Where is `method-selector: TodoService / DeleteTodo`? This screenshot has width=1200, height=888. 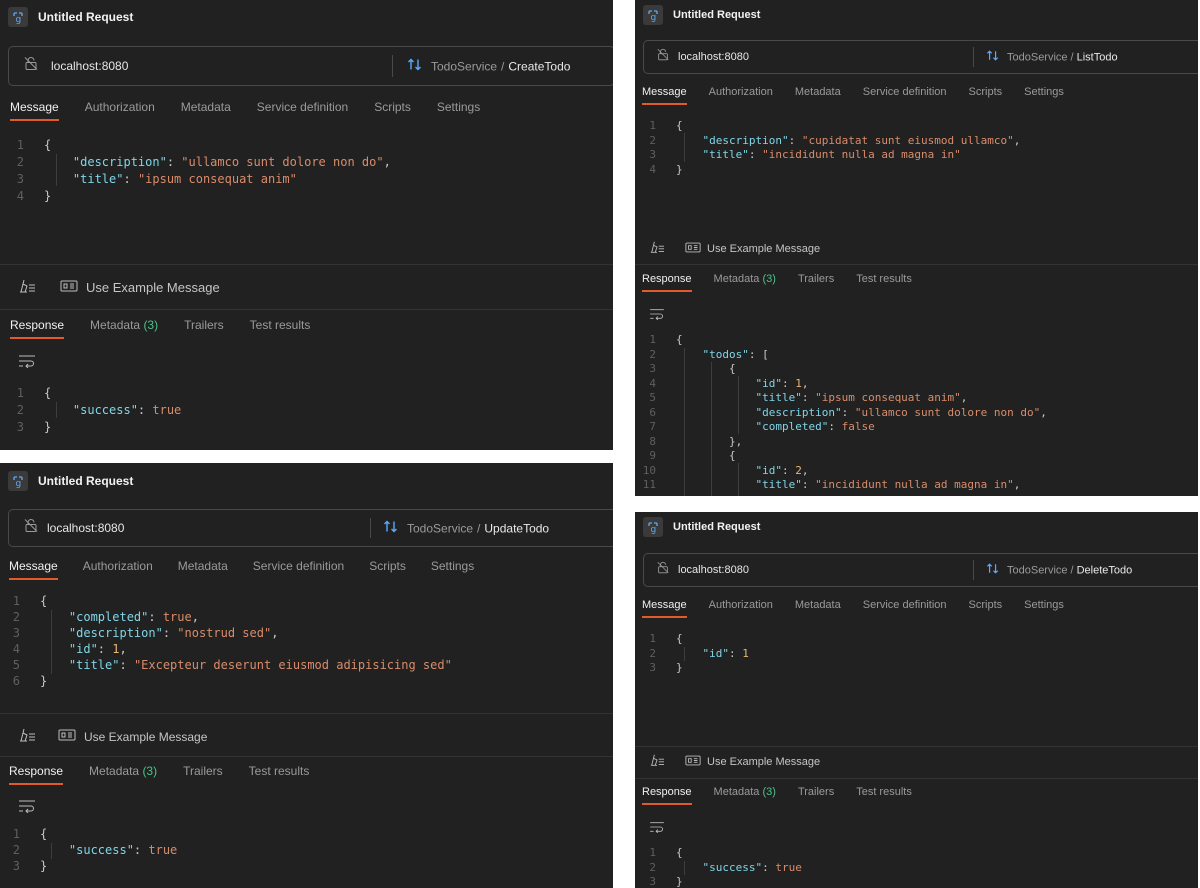
method-selector: TodoService / DeleteTodo is located at coordinates (1059, 570).